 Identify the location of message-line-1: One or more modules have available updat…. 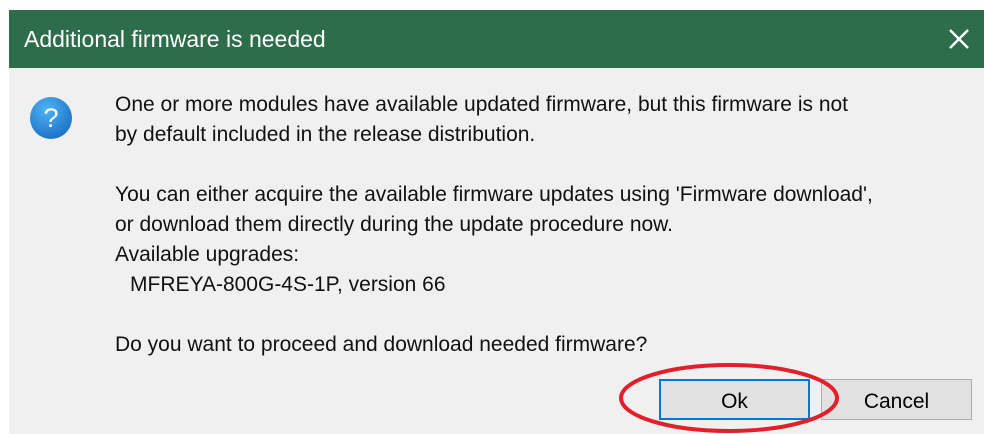
(482, 104).